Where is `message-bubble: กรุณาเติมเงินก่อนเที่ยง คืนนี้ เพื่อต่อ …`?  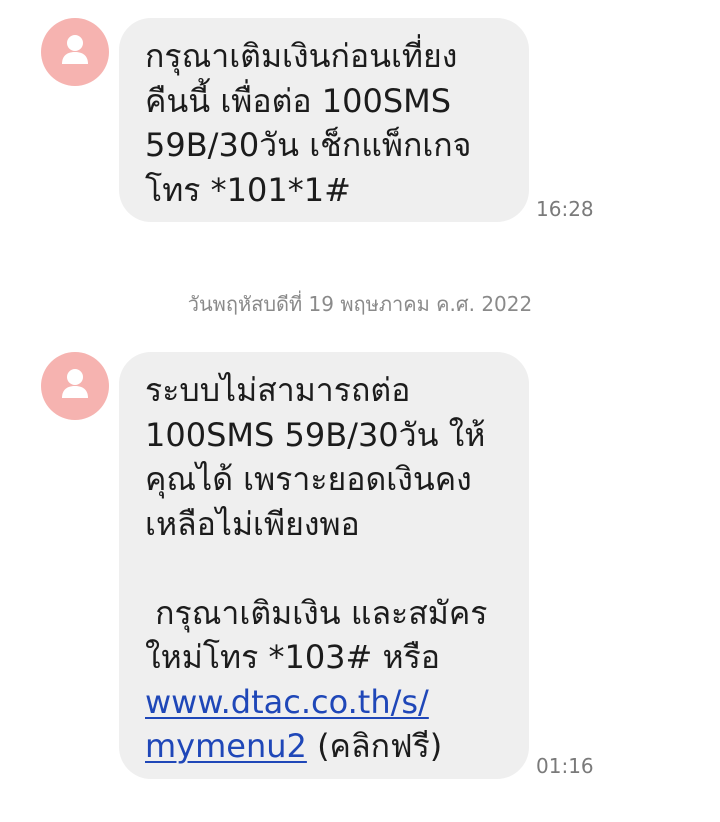
message-bubble: กรุณาเติมเงินก่อนเที่ยง คืนนี้ เพื่อต่อ … is located at coordinates (324, 120).